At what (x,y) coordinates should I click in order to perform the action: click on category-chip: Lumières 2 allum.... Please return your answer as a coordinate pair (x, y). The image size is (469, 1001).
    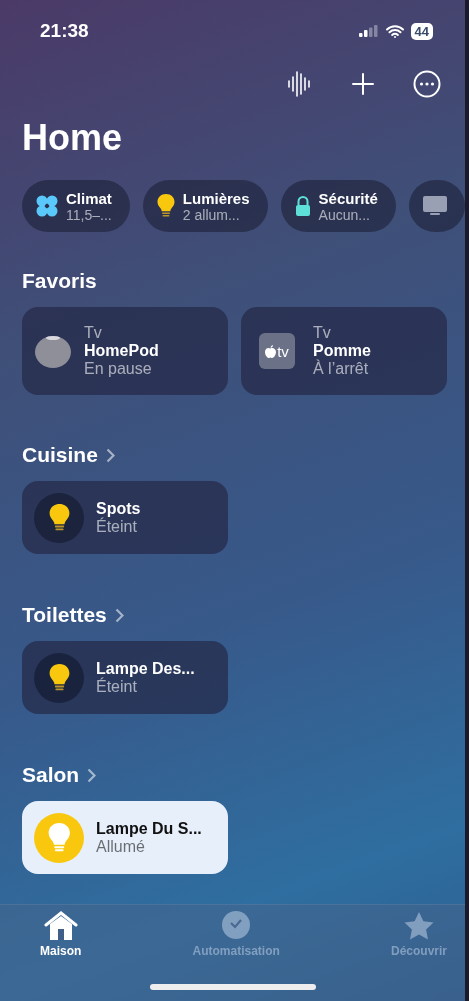
    Looking at the image, I should click on (205, 206).